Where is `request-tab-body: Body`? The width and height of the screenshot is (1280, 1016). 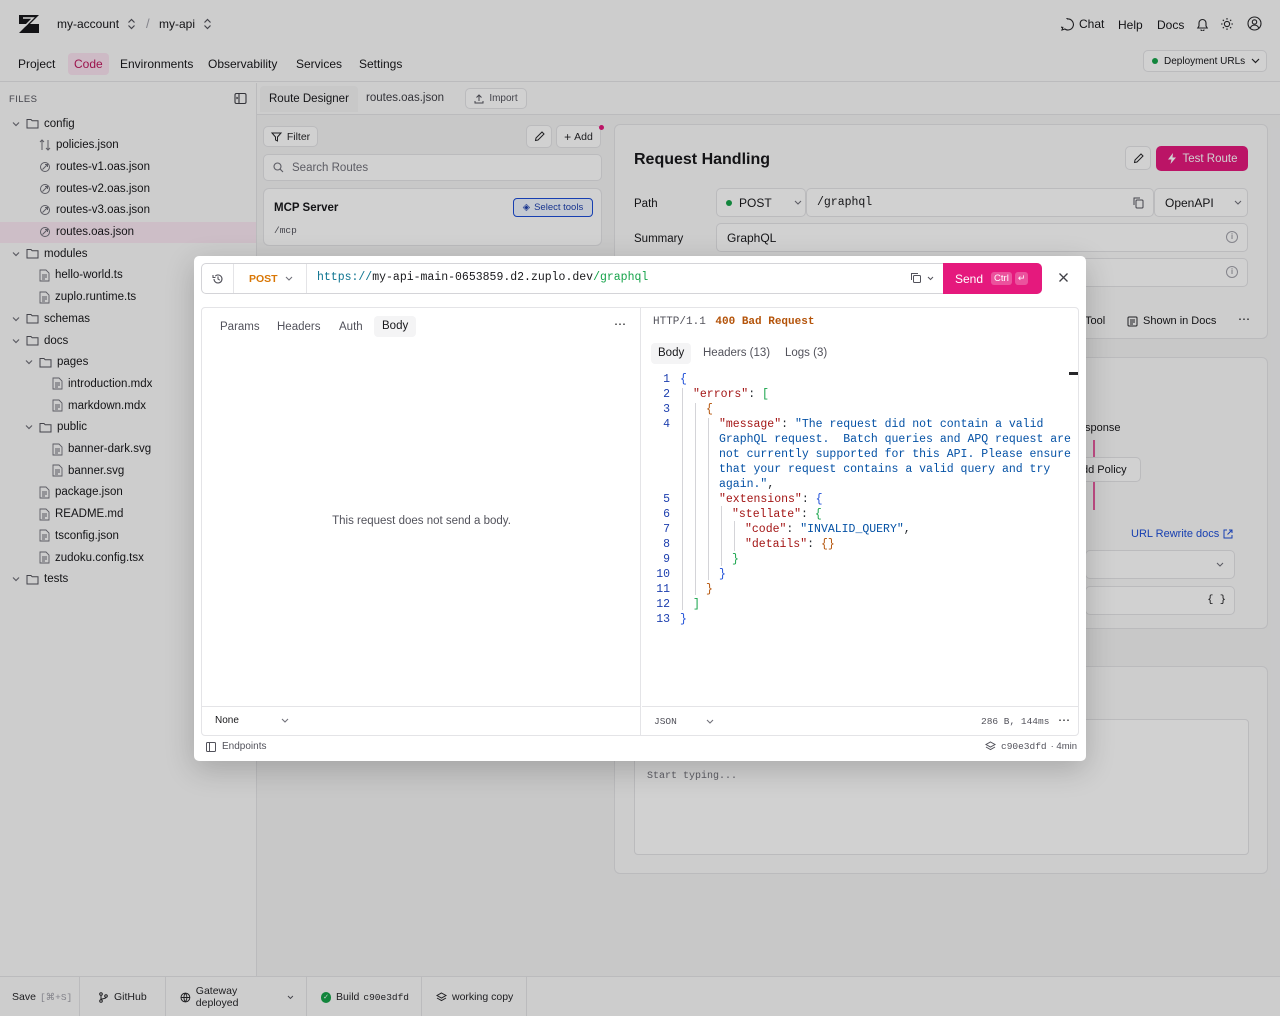
request-tab-body: Body is located at coordinates (395, 326).